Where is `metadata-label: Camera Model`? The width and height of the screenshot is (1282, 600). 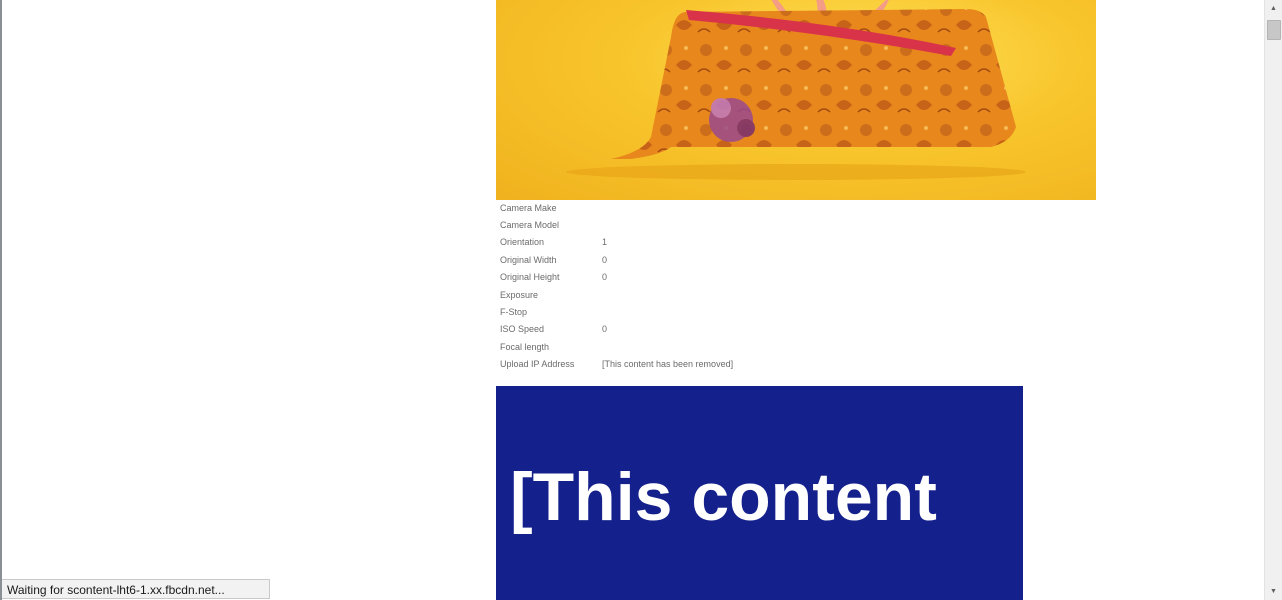
metadata-label: Camera Model is located at coordinates (530, 225).